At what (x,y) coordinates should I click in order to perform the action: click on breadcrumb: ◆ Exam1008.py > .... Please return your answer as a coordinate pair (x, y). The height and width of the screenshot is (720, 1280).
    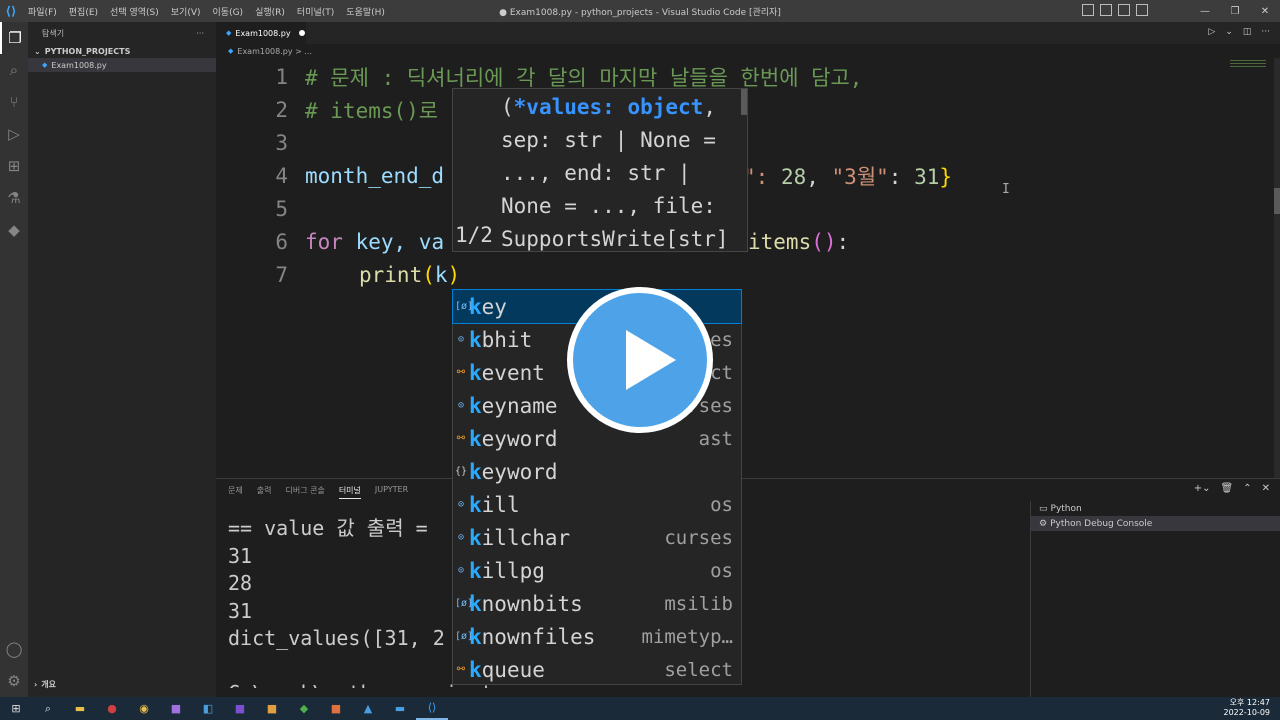
    Looking at the image, I should click on (264, 51).